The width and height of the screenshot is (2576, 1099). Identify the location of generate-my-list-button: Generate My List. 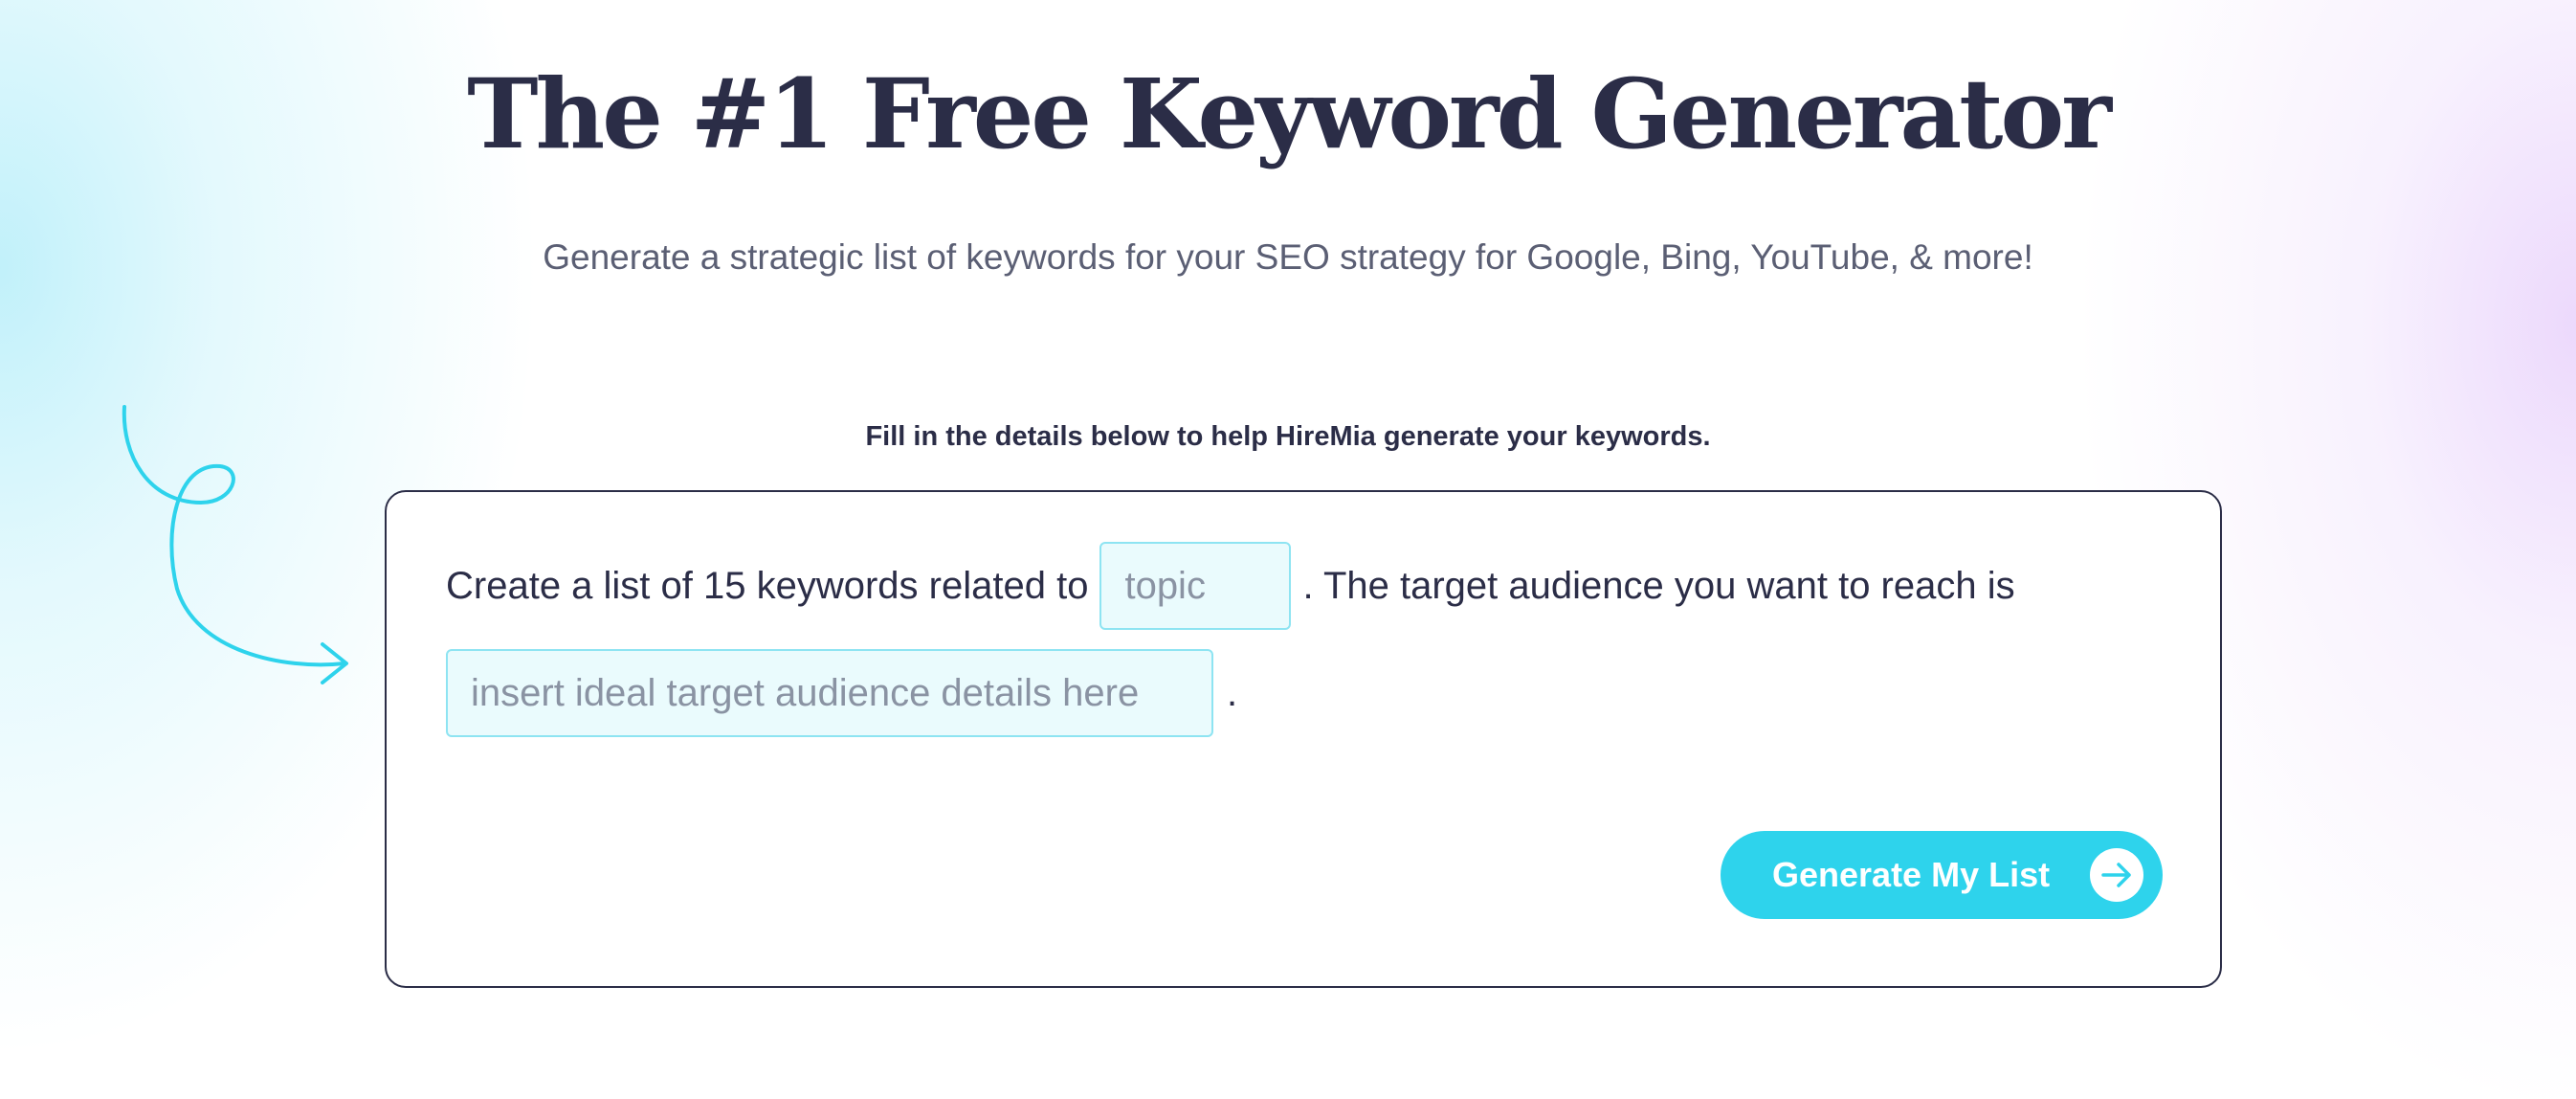
(1942, 875).